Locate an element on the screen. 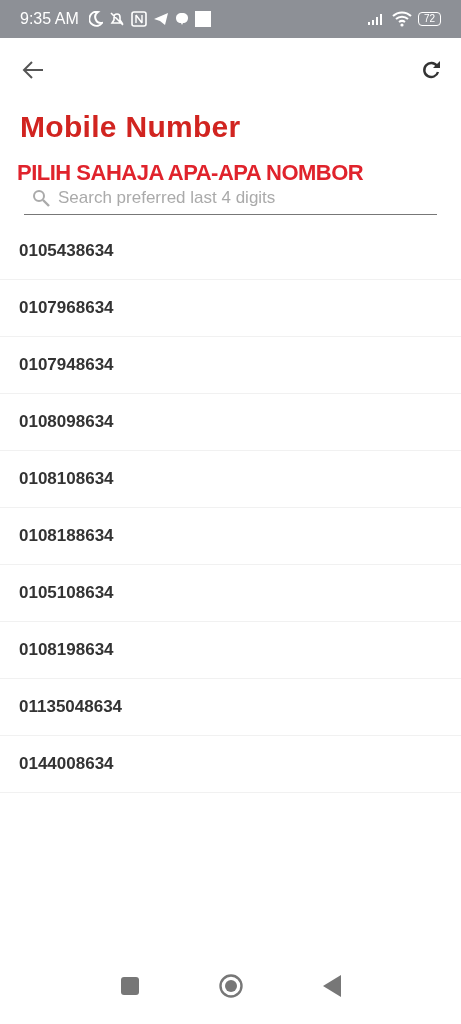 The width and height of the screenshot is (461, 1024). number-row: 0108098634 is located at coordinates (230, 422).